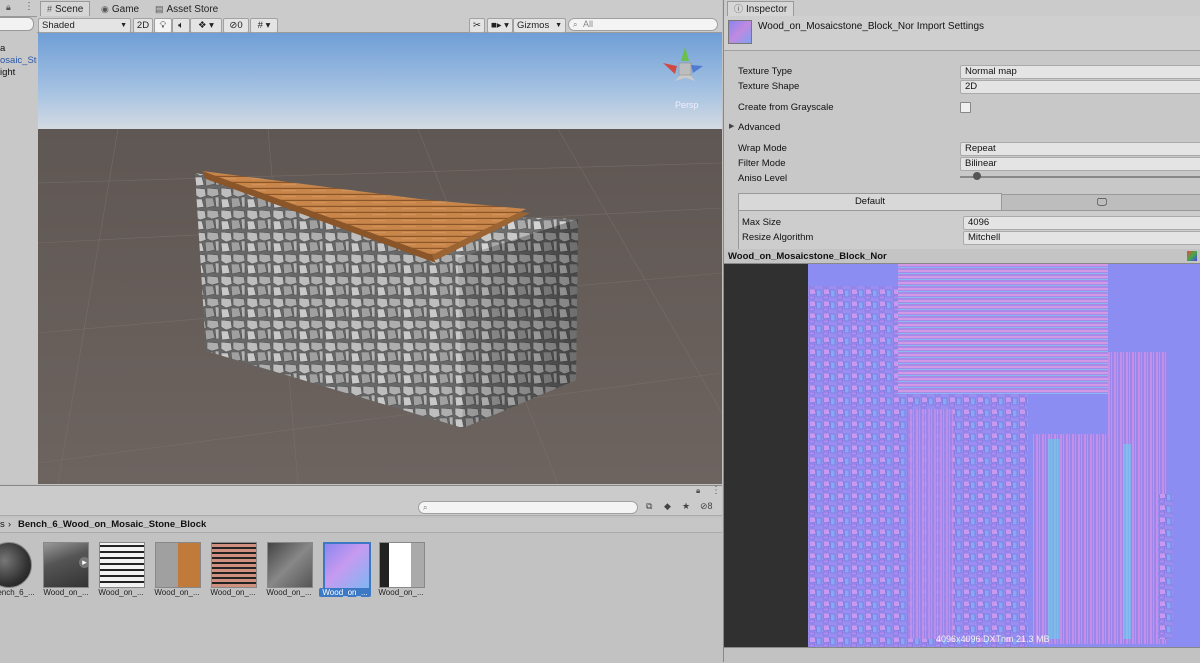 The image size is (1200, 663). What do you see at coordinates (105, 9) in the screenshot?
I see `game-icon: ◉` at bounding box center [105, 9].